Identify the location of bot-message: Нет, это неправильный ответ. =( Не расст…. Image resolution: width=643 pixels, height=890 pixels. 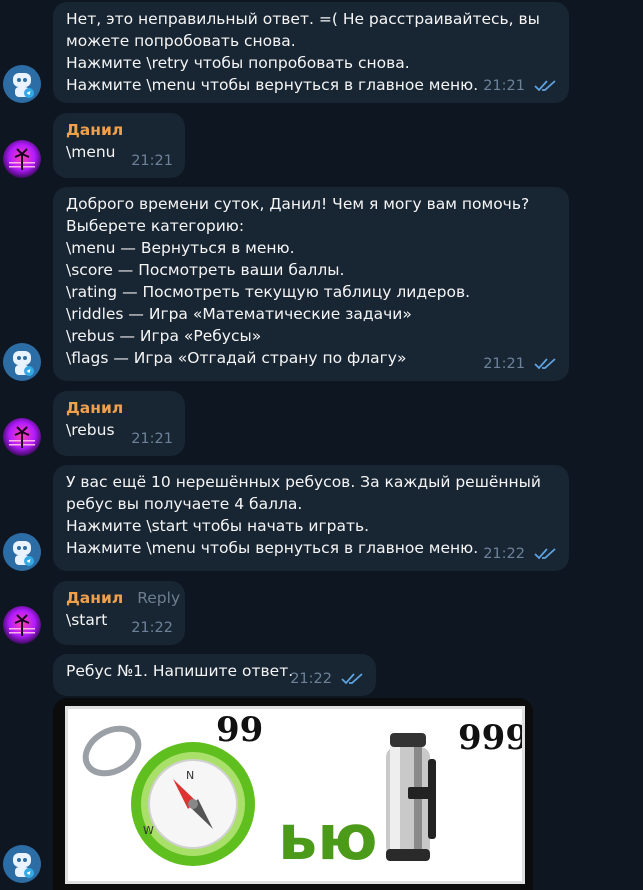
(311, 52).